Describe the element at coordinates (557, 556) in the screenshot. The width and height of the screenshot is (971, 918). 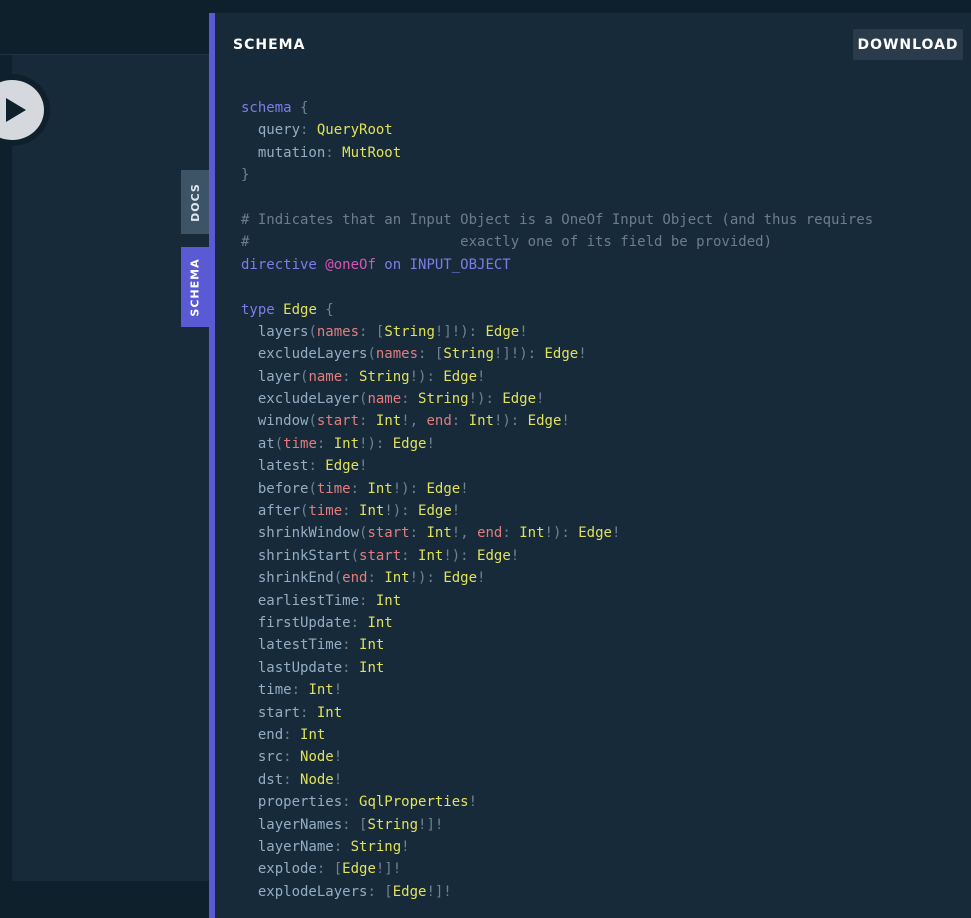
I see `schema-line: shrinkStart(start: Int!): Edge!` at that location.